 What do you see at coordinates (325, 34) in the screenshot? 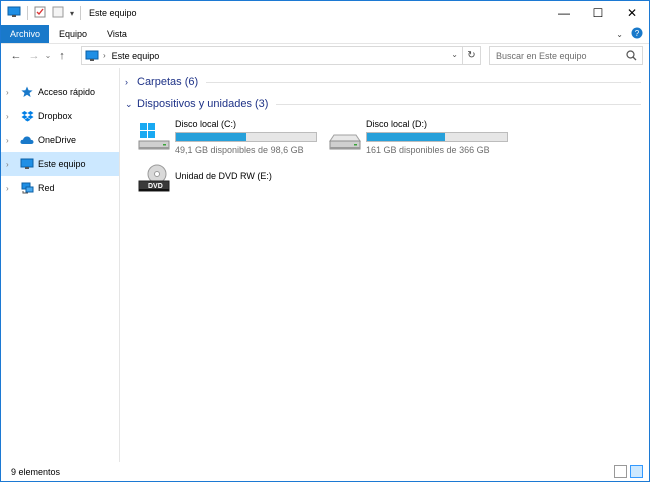
I see `ribbon-tabs: Archivo Equipo Vista ⌄ ?` at bounding box center [325, 34].